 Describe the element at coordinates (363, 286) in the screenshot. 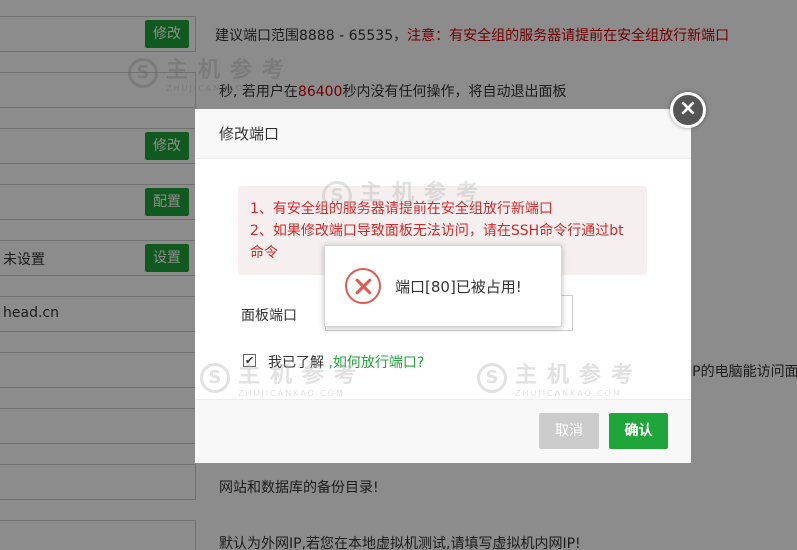

I see `error-x-icon` at that location.